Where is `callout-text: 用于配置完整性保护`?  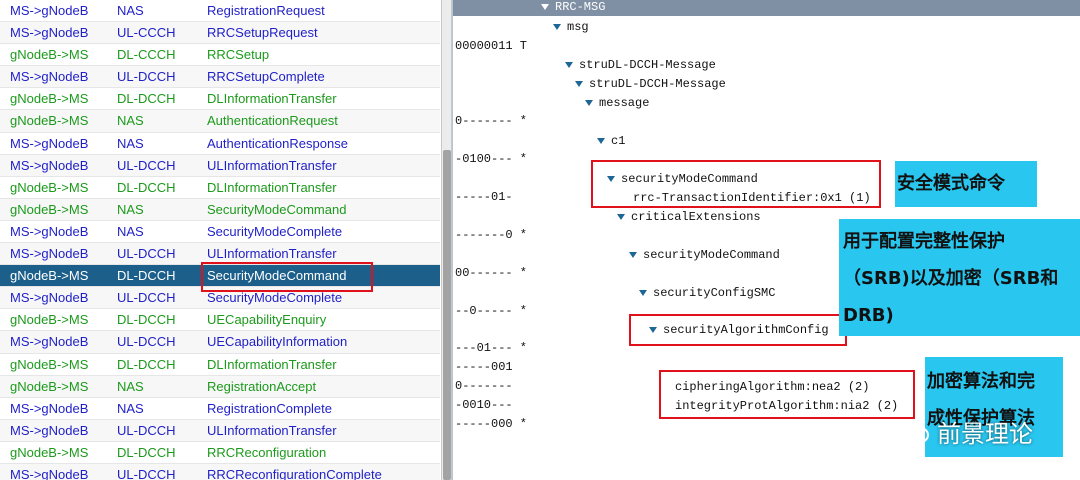
callout-text: 用于配置完整性保护 is located at coordinates (924, 241).